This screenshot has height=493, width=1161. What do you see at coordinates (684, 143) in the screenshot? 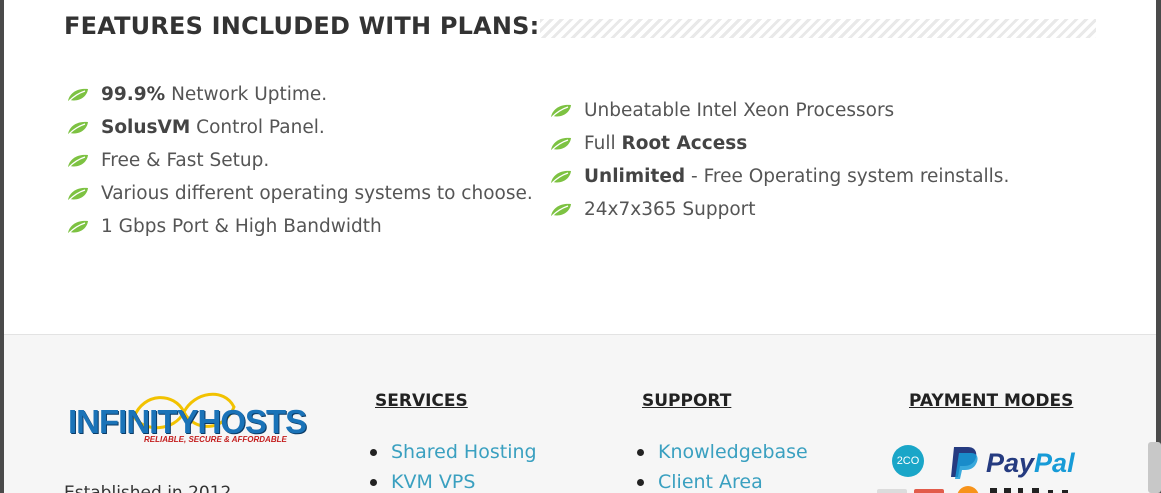
I see `feature-bold: Root Access` at bounding box center [684, 143].